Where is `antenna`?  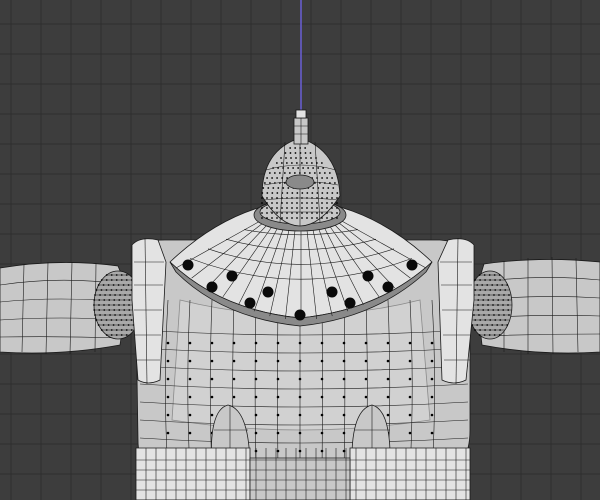
antenna is located at coordinates (301, 127).